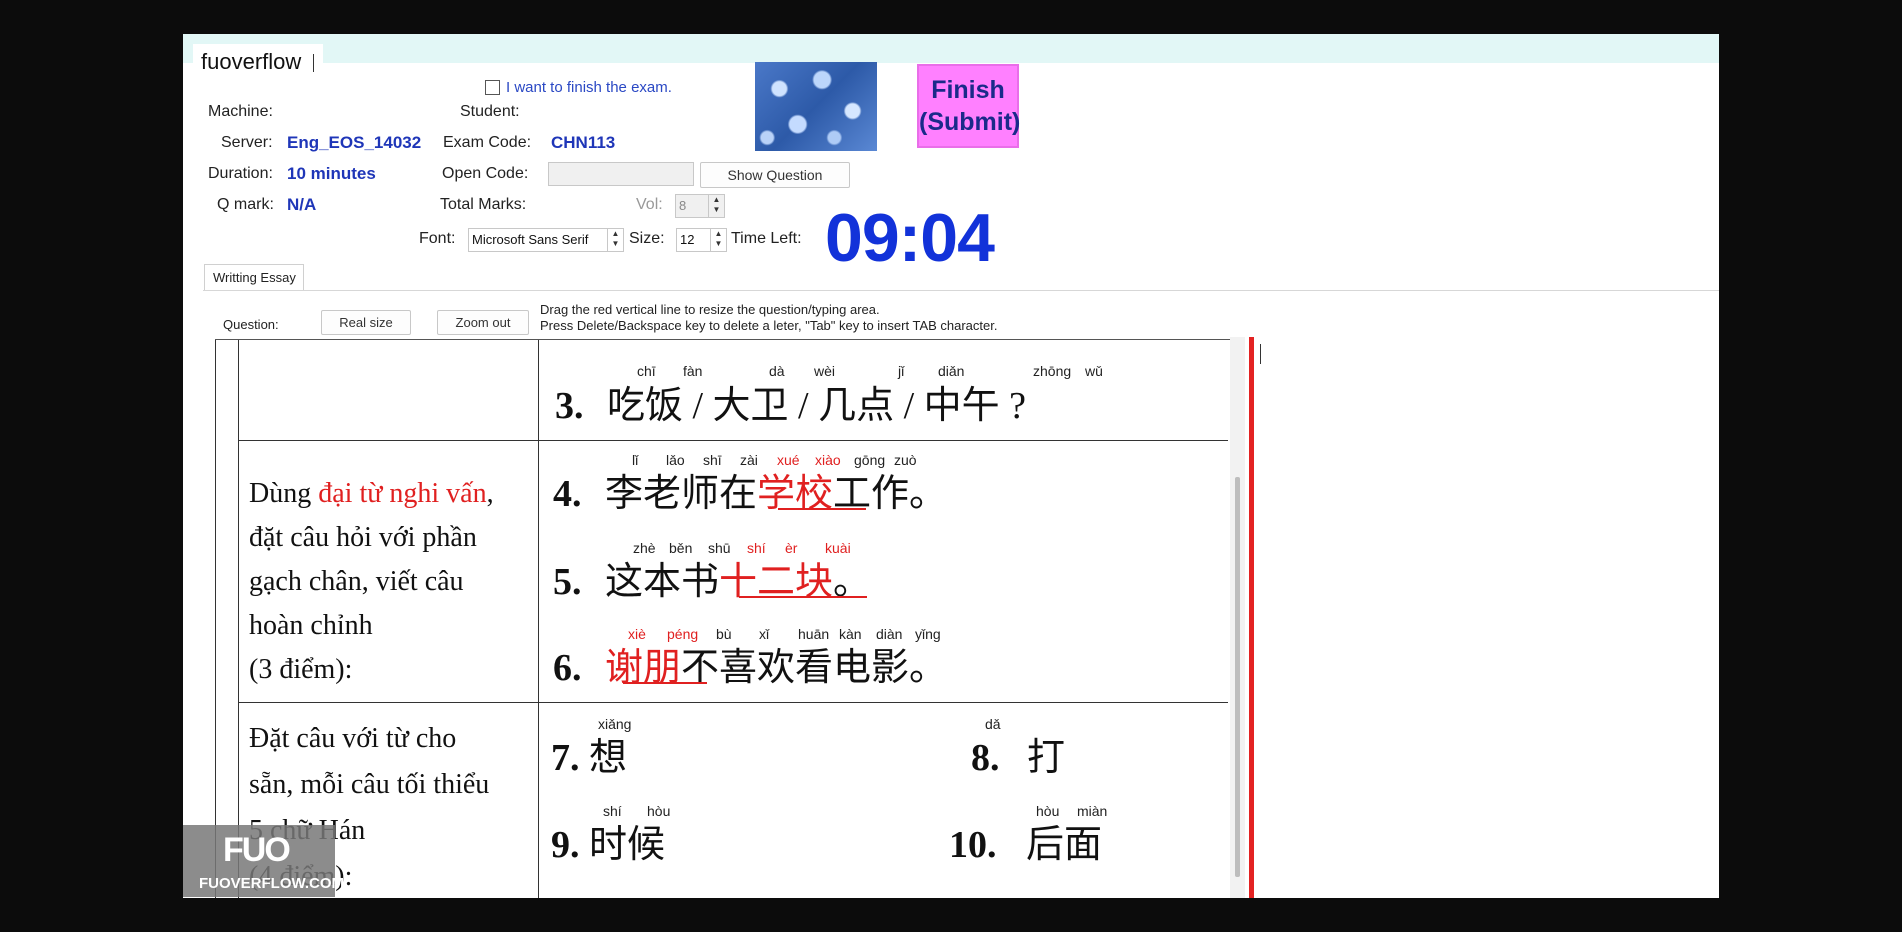  What do you see at coordinates (485, 173) in the screenshot?
I see `open-code-label: Open Code:` at bounding box center [485, 173].